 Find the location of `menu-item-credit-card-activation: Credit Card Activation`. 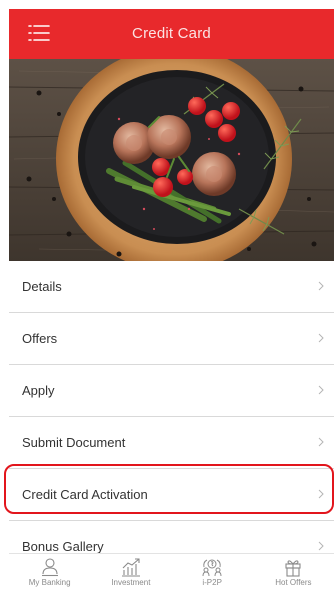

menu-item-credit-card-activation: Credit Card Activation is located at coordinates (171, 495).